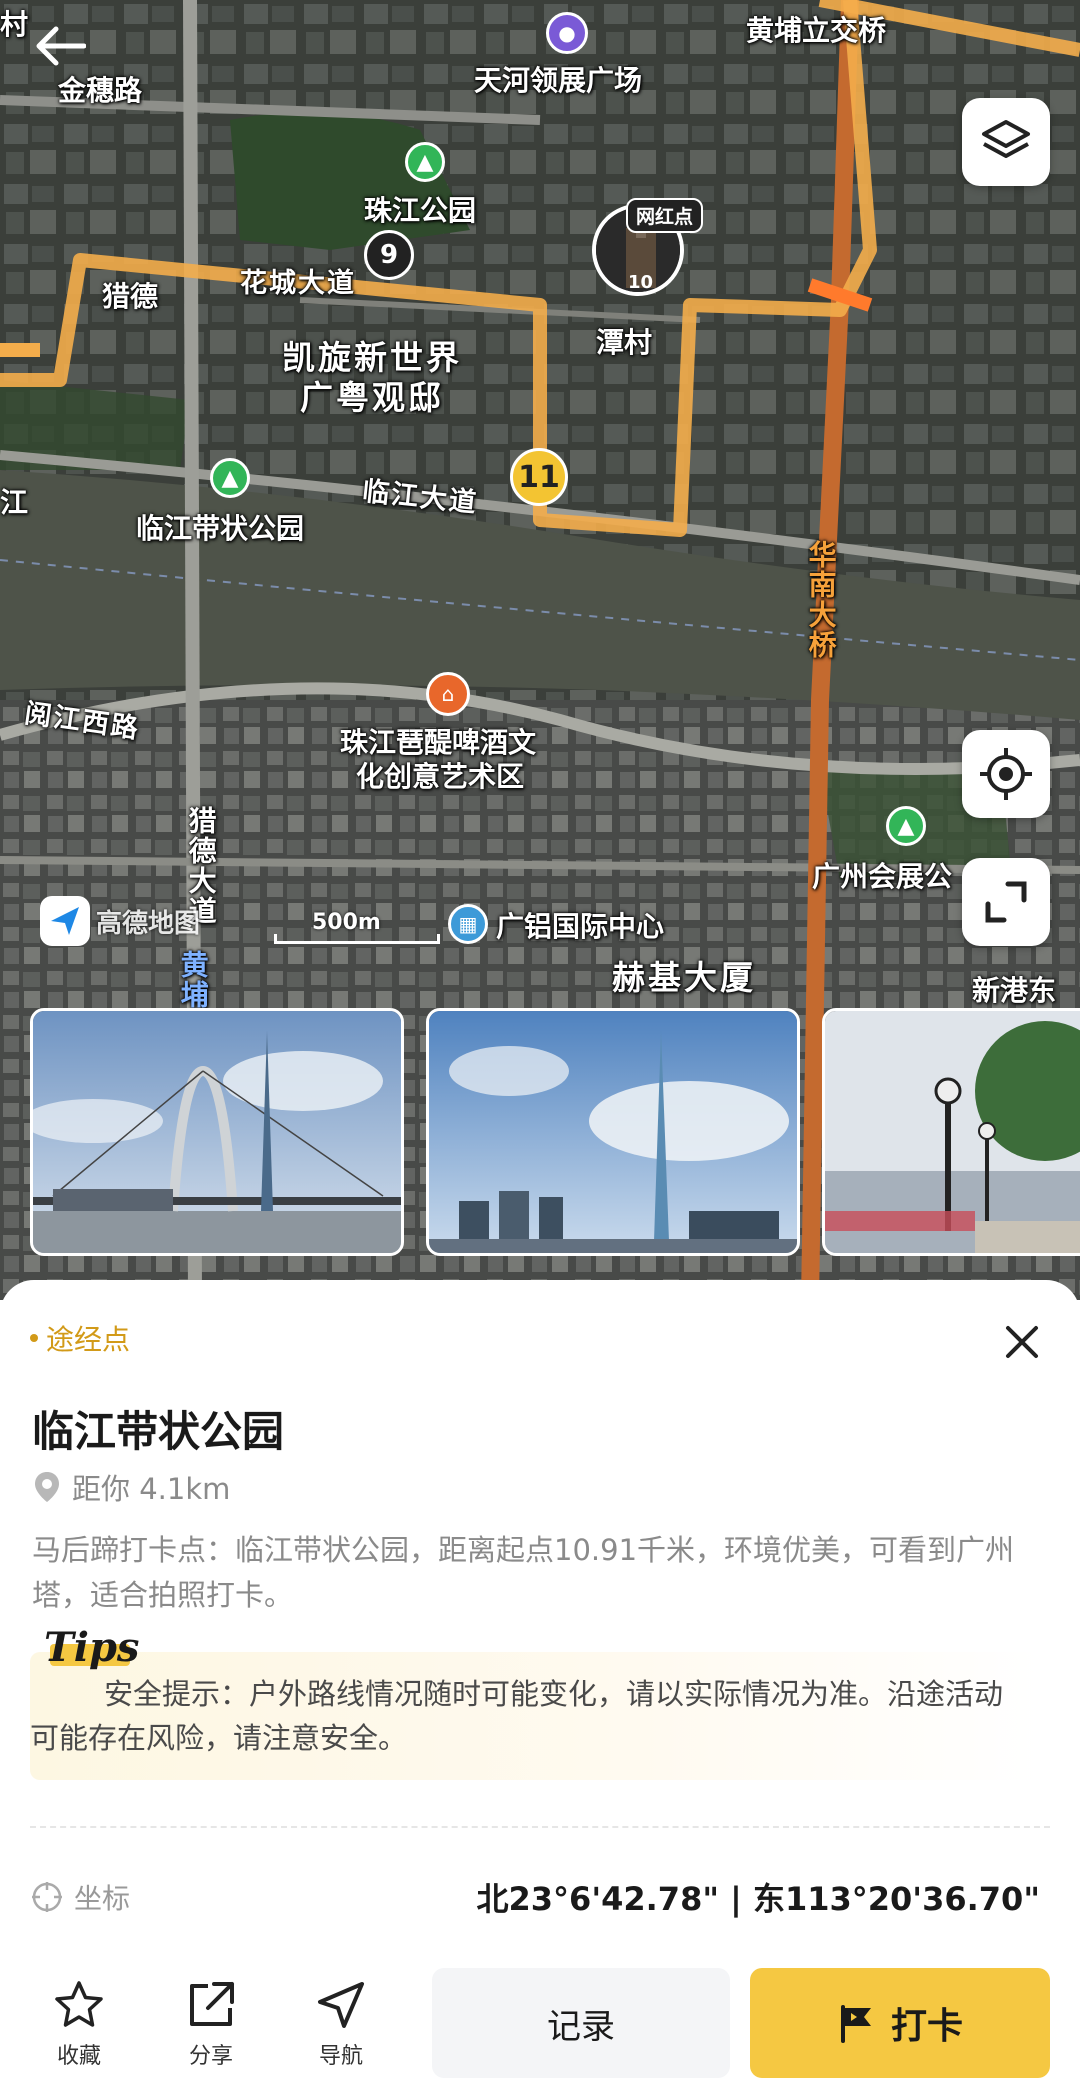 Image resolution: width=1080 pixels, height=2091 pixels. What do you see at coordinates (341, 2005) in the screenshot?
I see `navigation-arrow-icon` at bounding box center [341, 2005].